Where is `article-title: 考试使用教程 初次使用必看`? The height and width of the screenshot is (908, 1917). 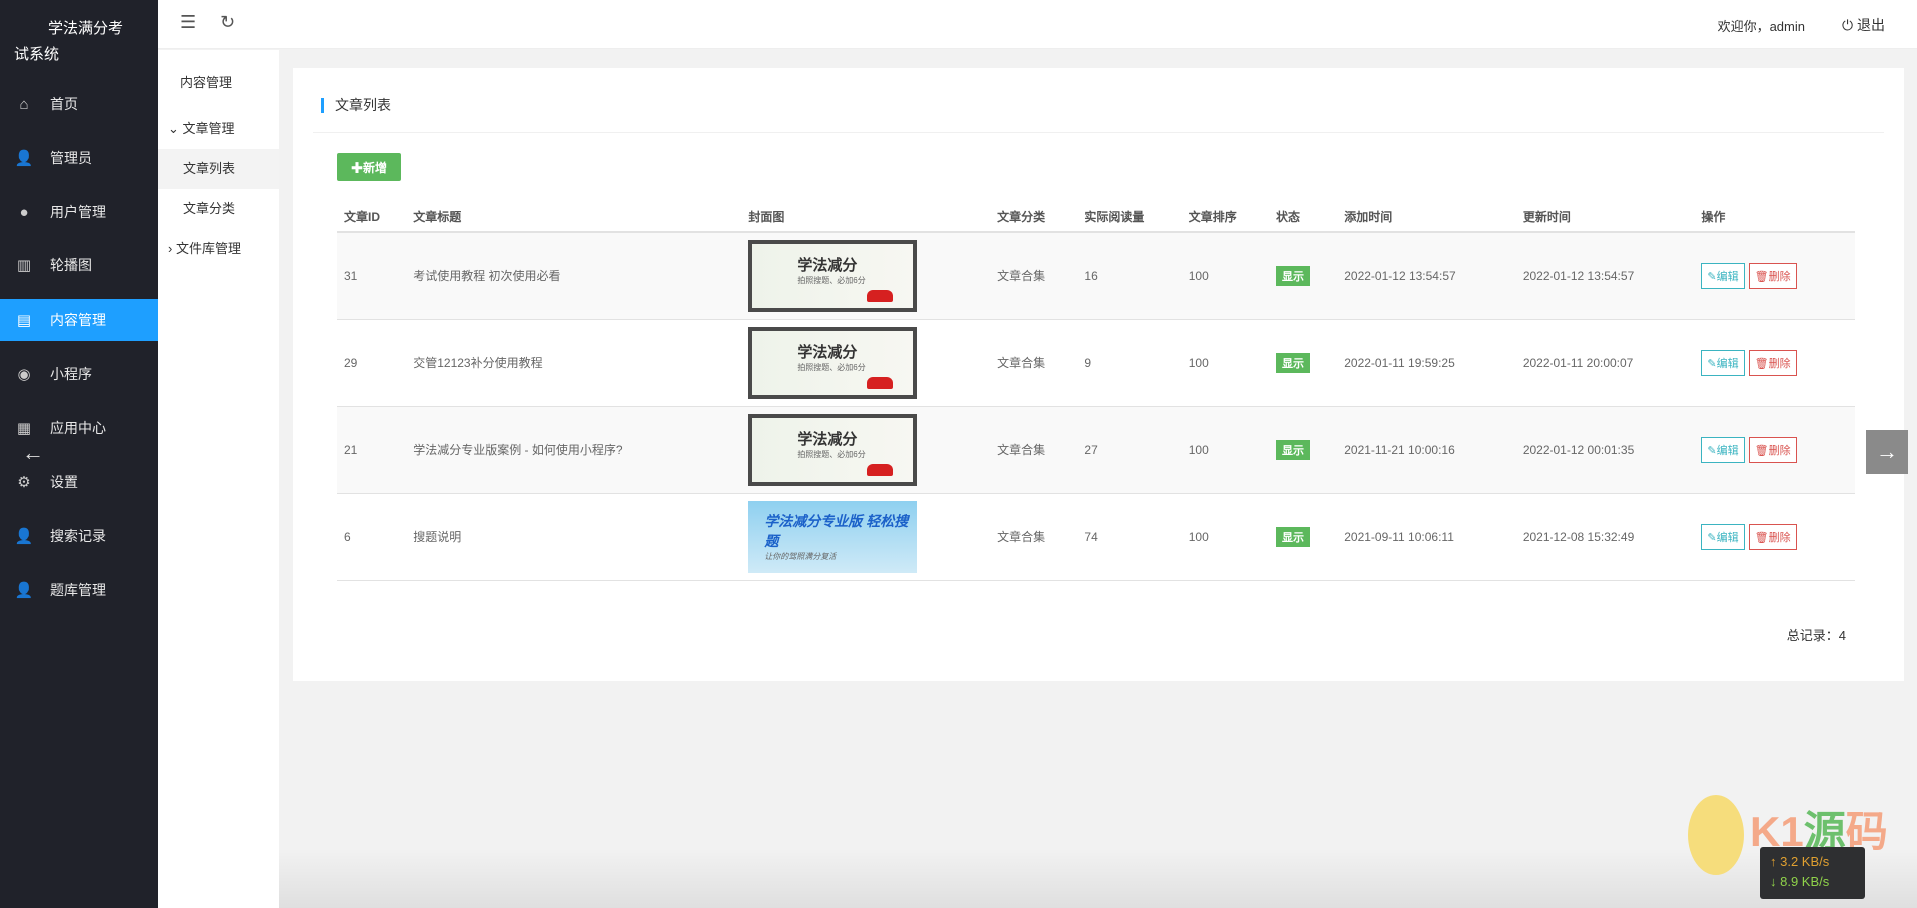 article-title: 考试使用教程 初次使用必看 is located at coordinates (574, 276).